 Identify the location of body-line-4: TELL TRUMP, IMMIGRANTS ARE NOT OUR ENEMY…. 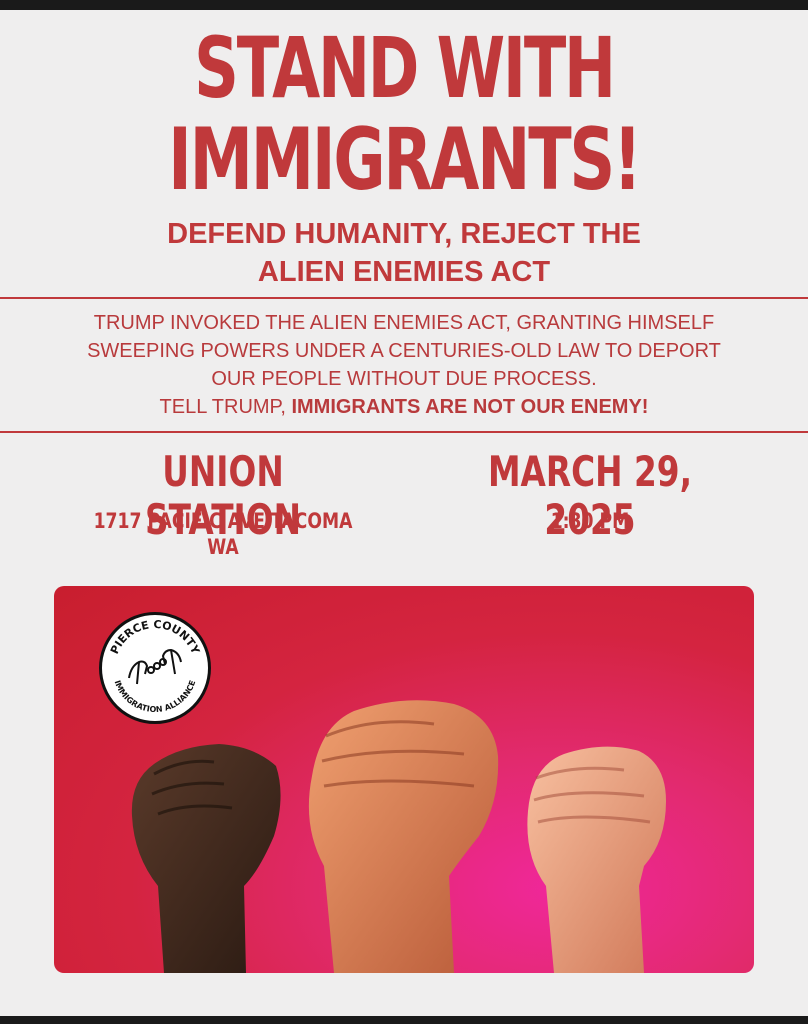
(404, 407).